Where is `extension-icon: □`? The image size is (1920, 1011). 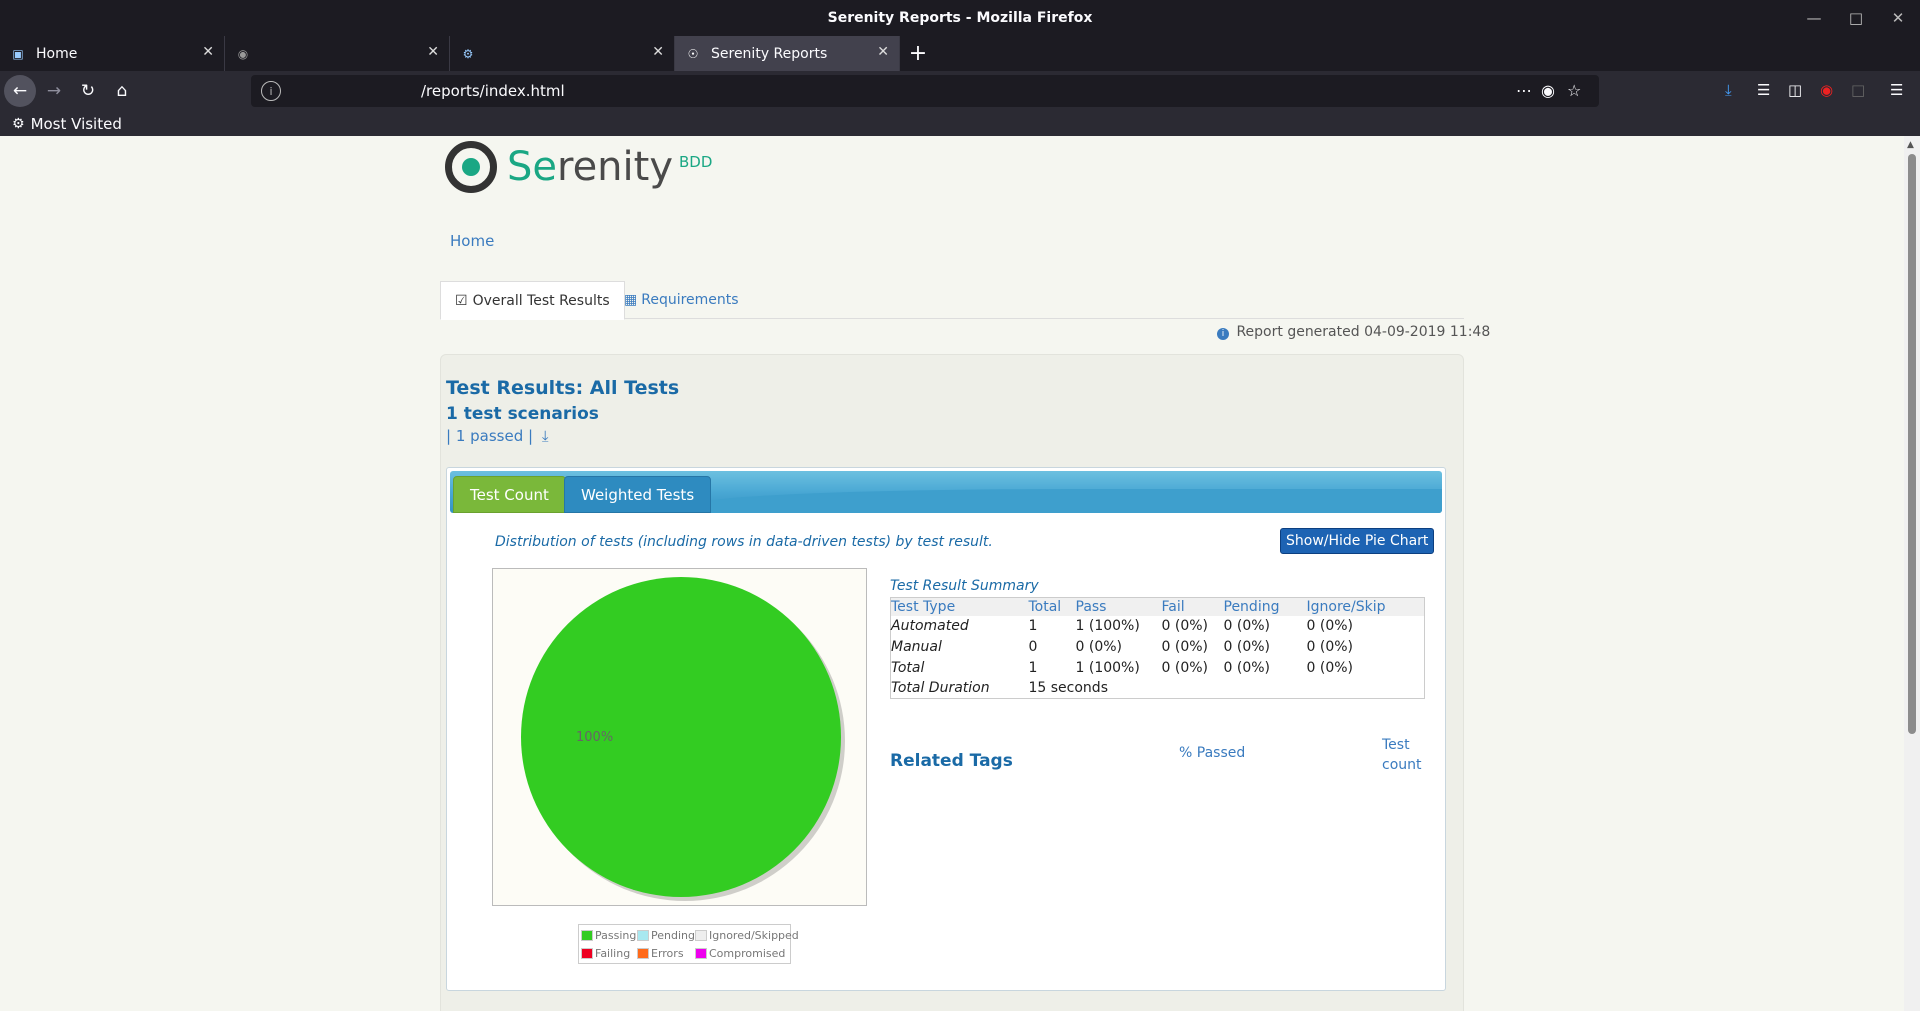 extension-icon: □ is located at coordinates (1858, 90).